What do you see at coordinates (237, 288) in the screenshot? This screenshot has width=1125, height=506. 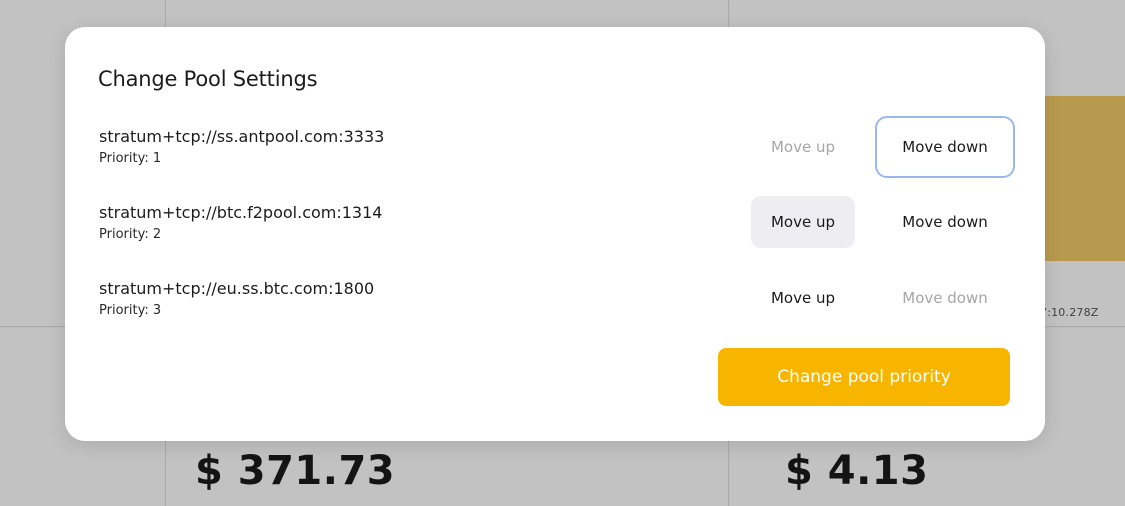 I see `pool-url: stratum+tcp://eu.ss.btc.com:1800` at bounding box center [237, 288].